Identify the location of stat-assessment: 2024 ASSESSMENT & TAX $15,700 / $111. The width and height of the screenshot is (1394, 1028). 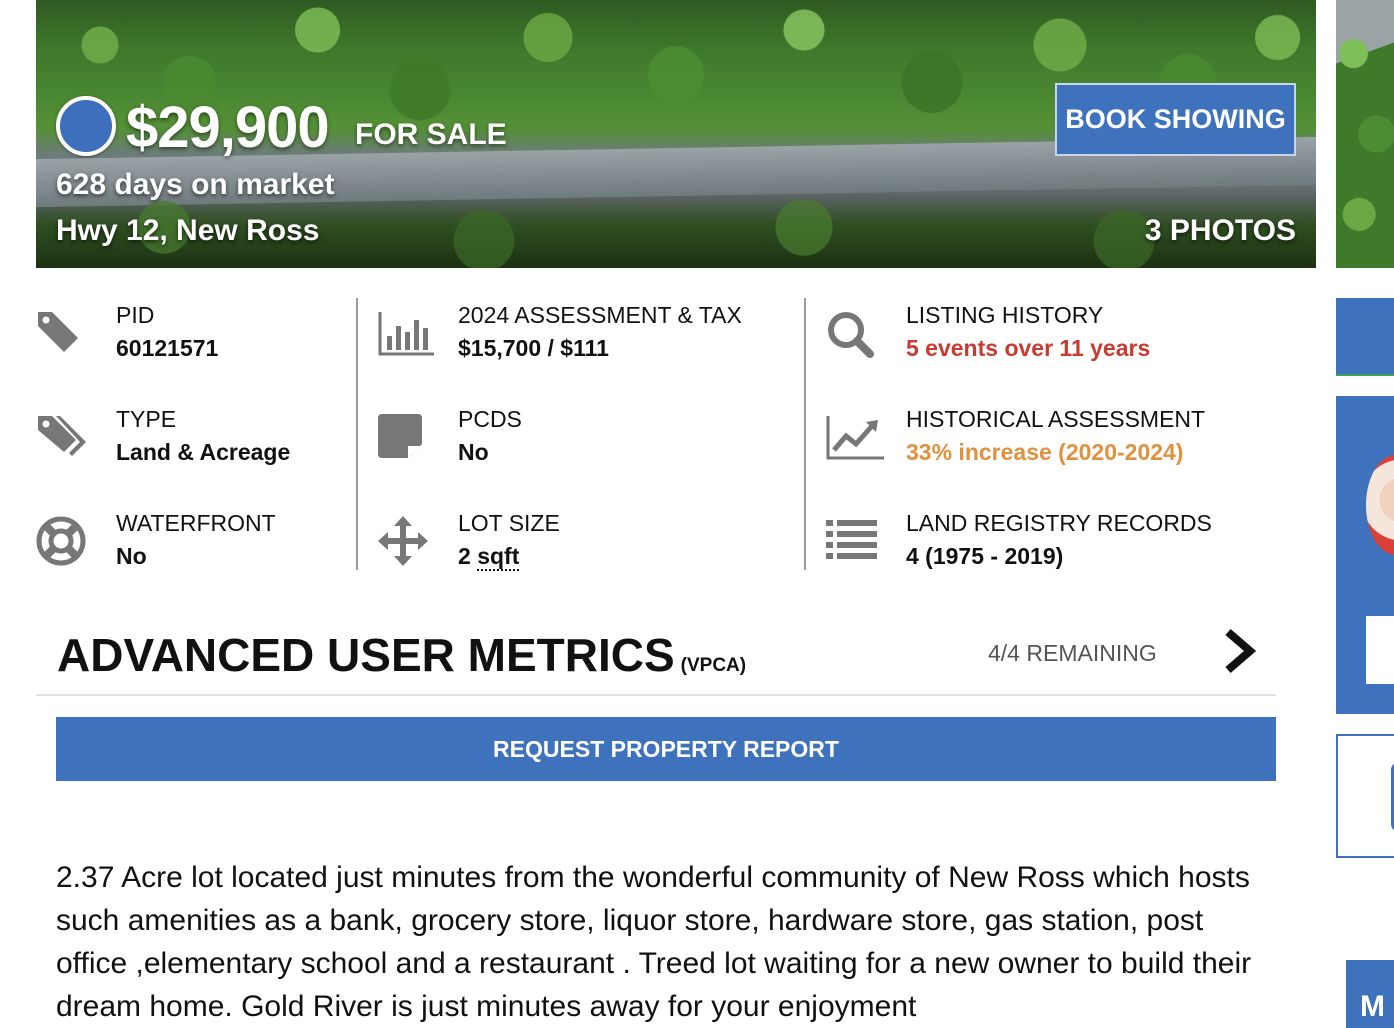
(588, 335).